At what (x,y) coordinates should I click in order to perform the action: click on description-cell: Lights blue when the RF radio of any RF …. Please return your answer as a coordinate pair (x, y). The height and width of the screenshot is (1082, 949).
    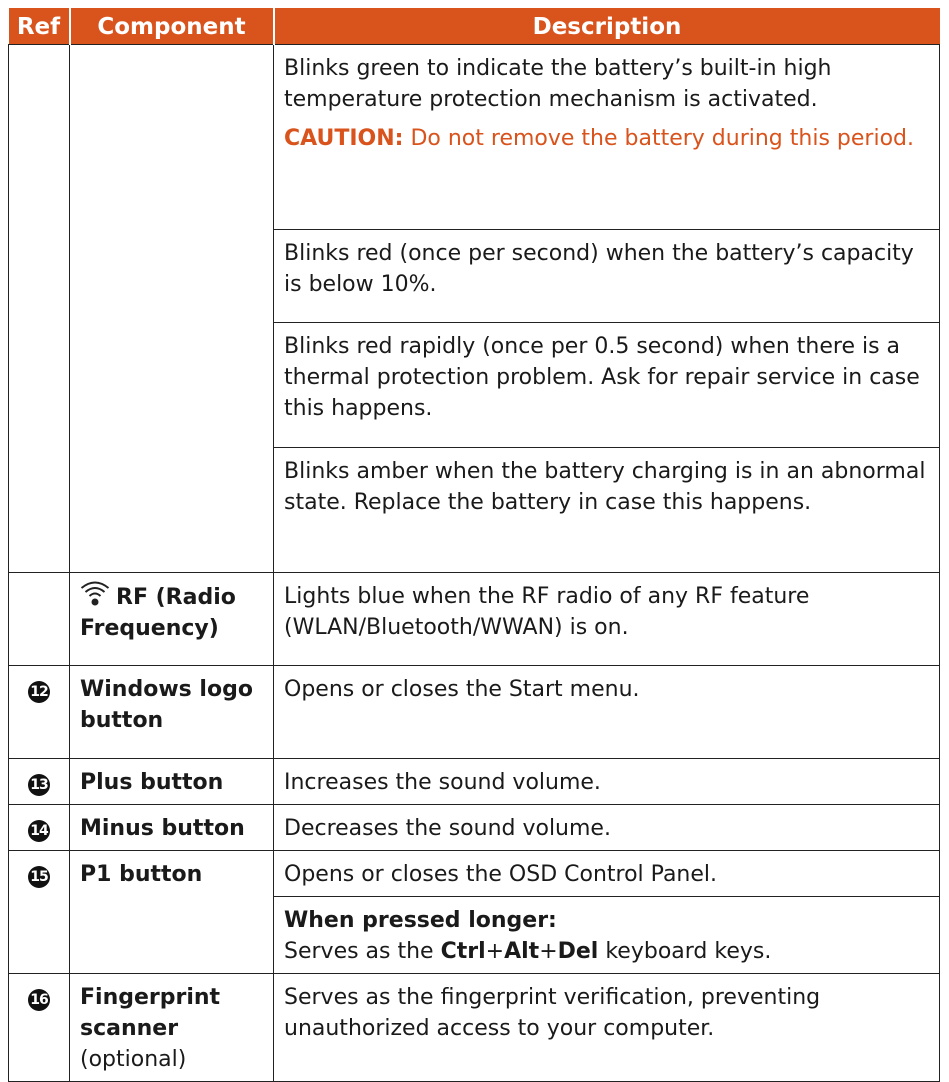
    Looking at the image, I should click on (606, 619).